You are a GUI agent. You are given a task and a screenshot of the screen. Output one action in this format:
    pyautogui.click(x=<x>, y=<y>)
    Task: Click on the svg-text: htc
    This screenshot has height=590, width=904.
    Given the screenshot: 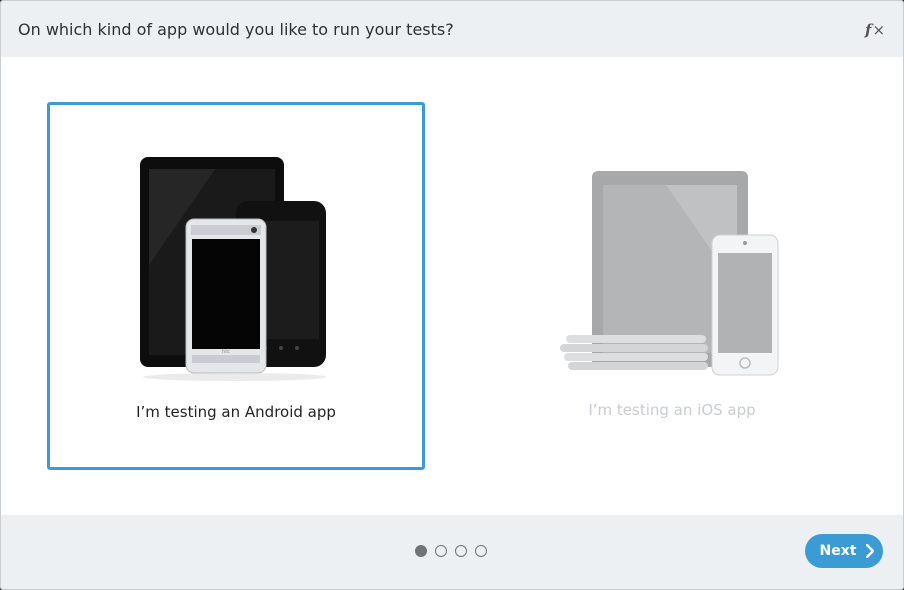 What is the action you would take?
    pyautogui.click(x=226, y=352)
    